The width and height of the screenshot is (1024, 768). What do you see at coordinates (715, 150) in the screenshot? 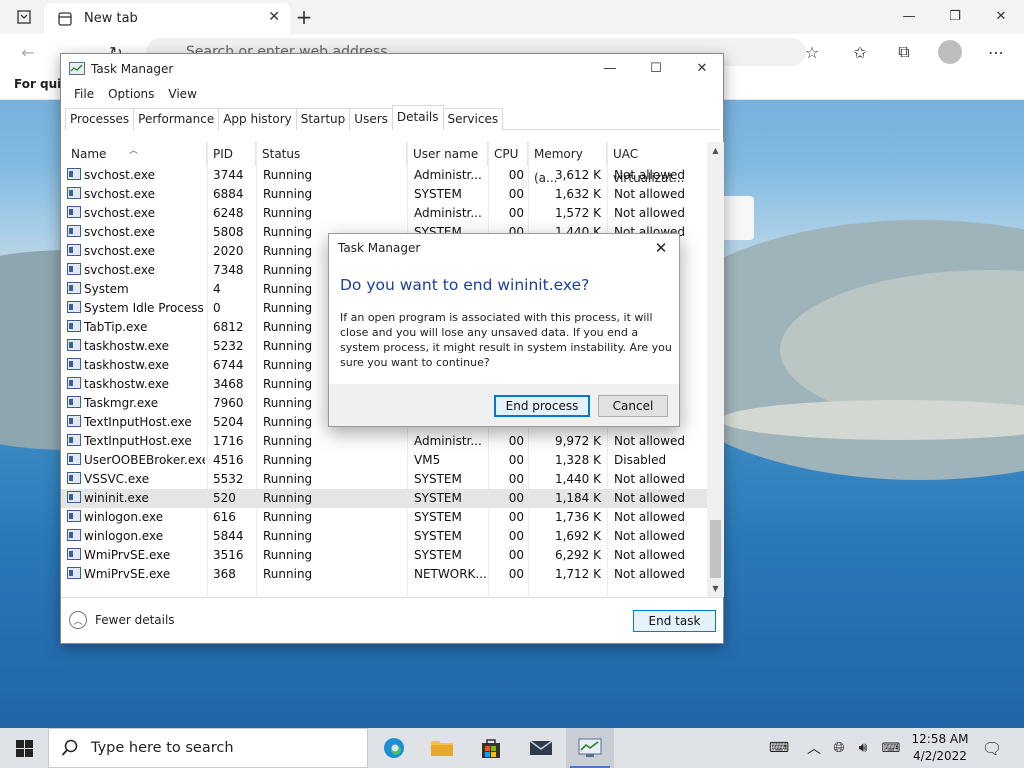
I see `scroll-up-icon: ▲` at bounding box center [715, 150].